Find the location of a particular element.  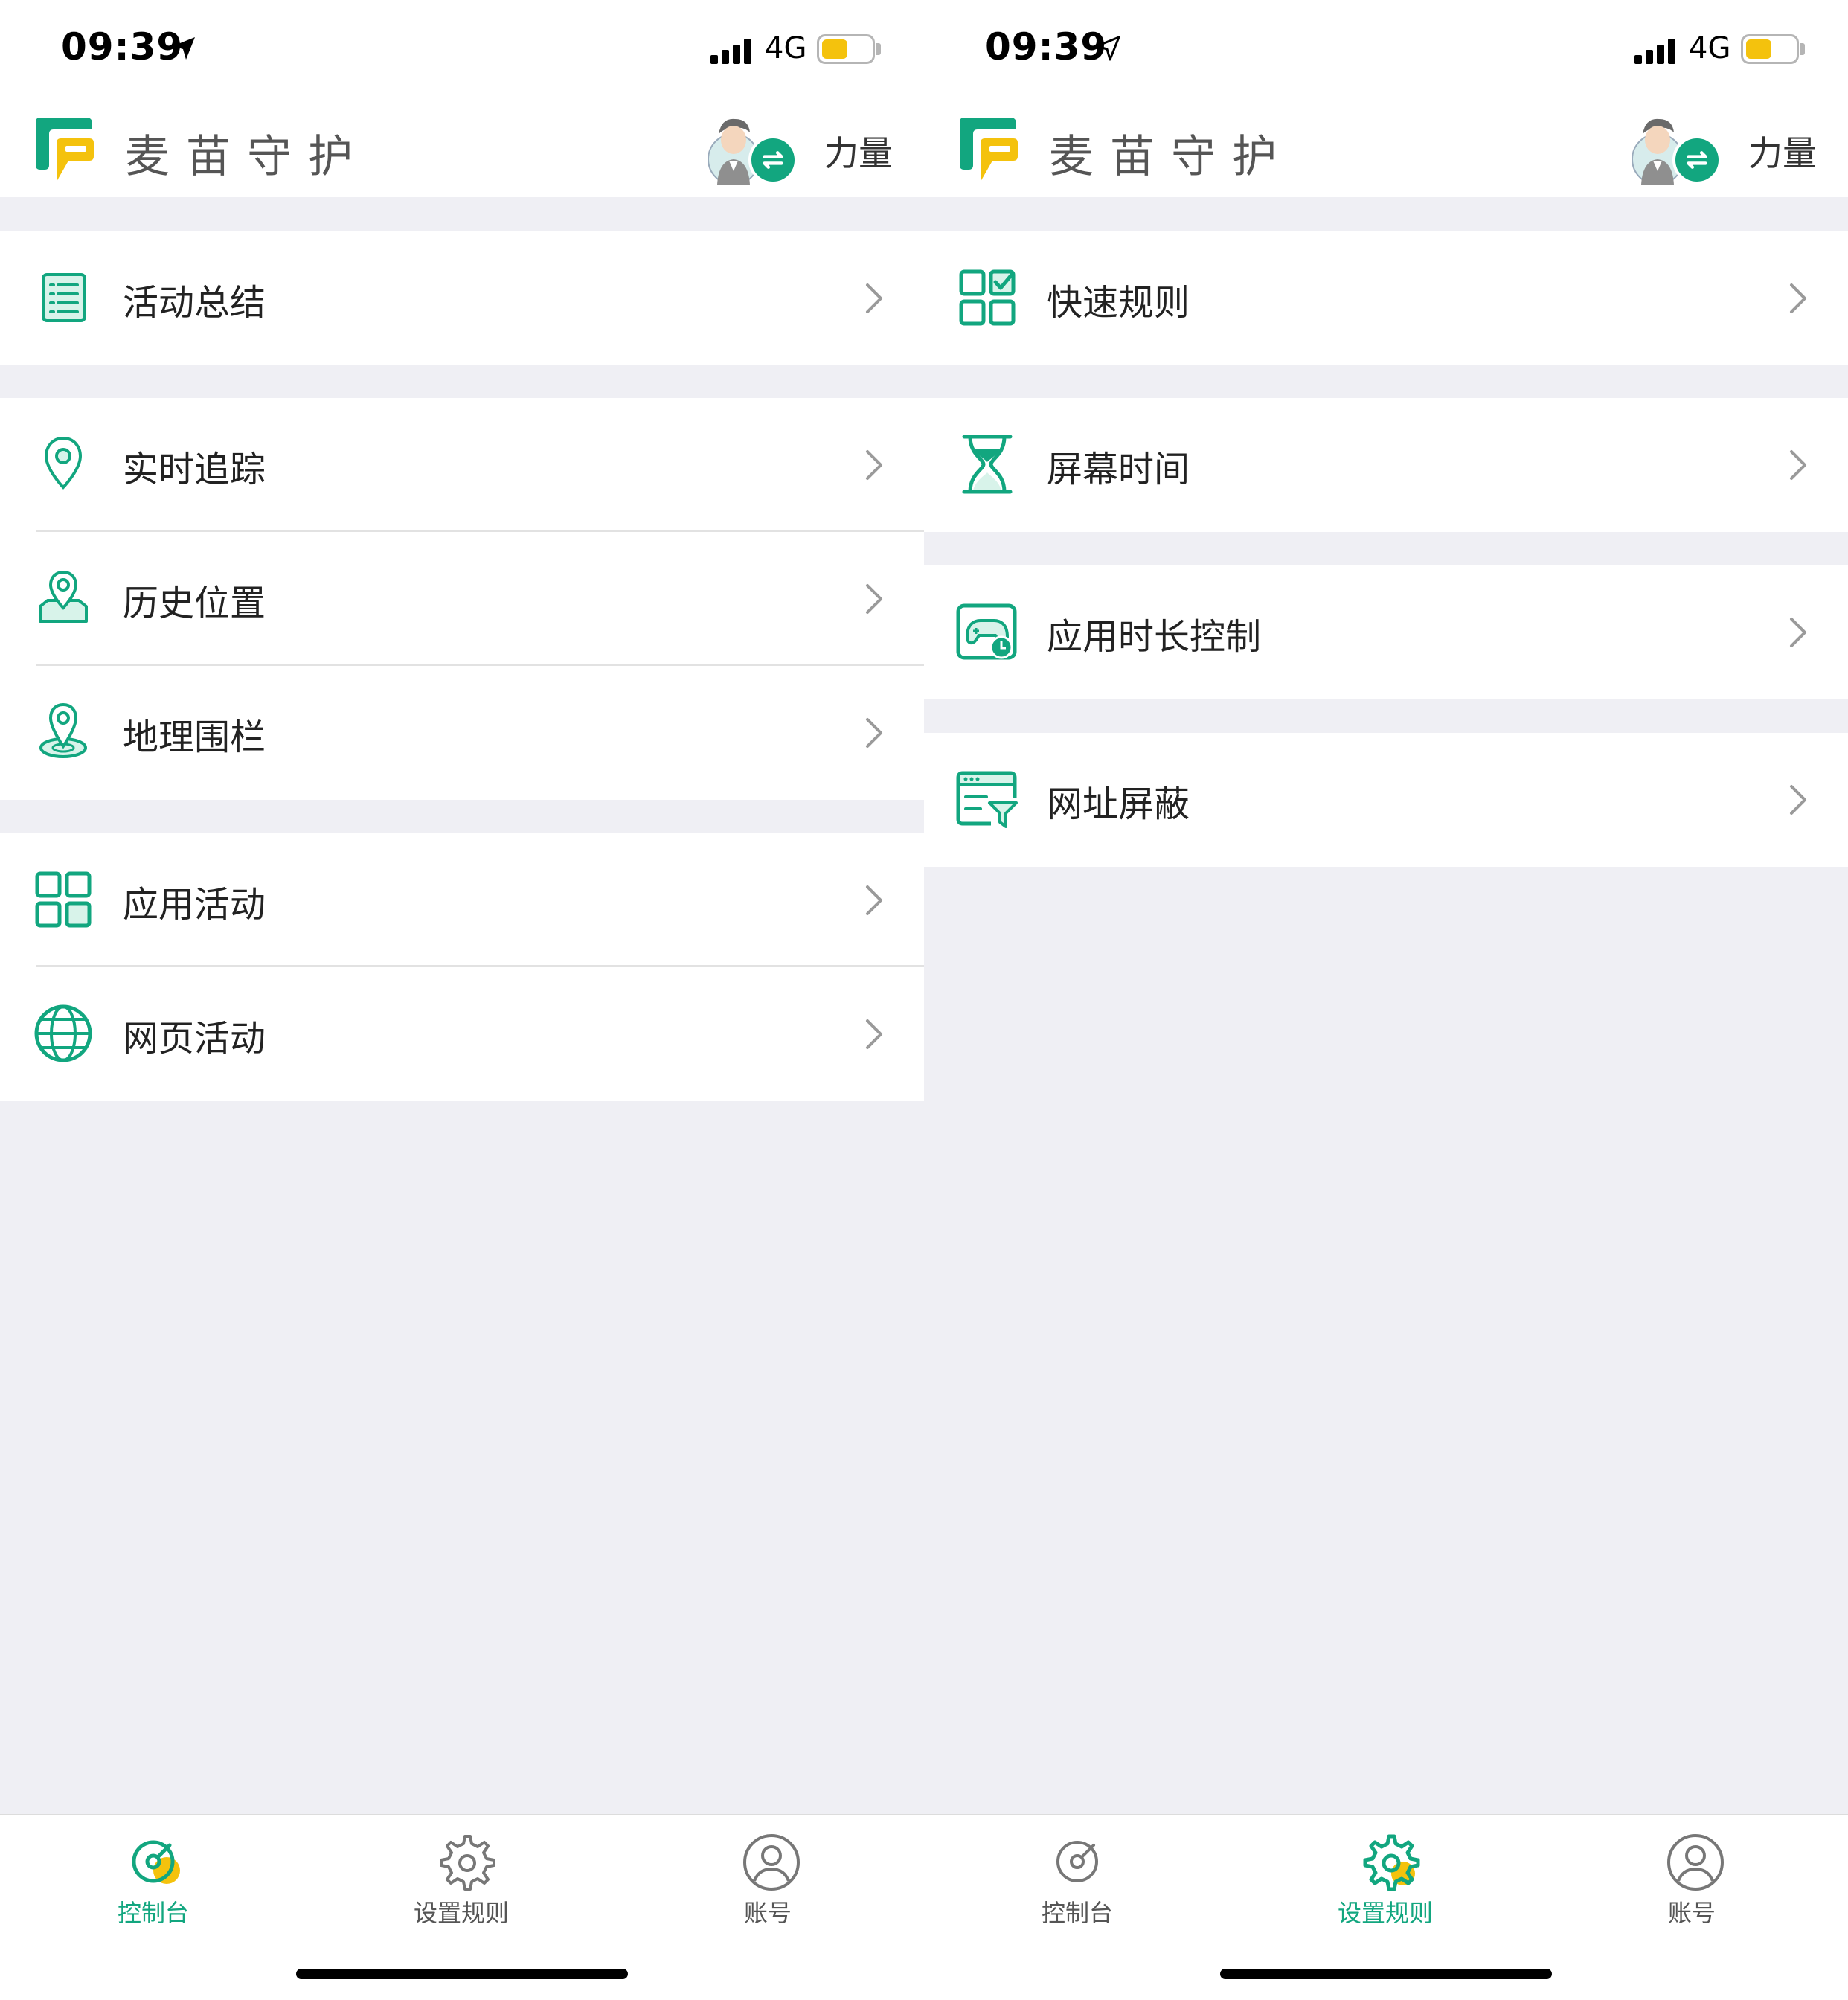

list-icon is located at coordinates (64, 298).